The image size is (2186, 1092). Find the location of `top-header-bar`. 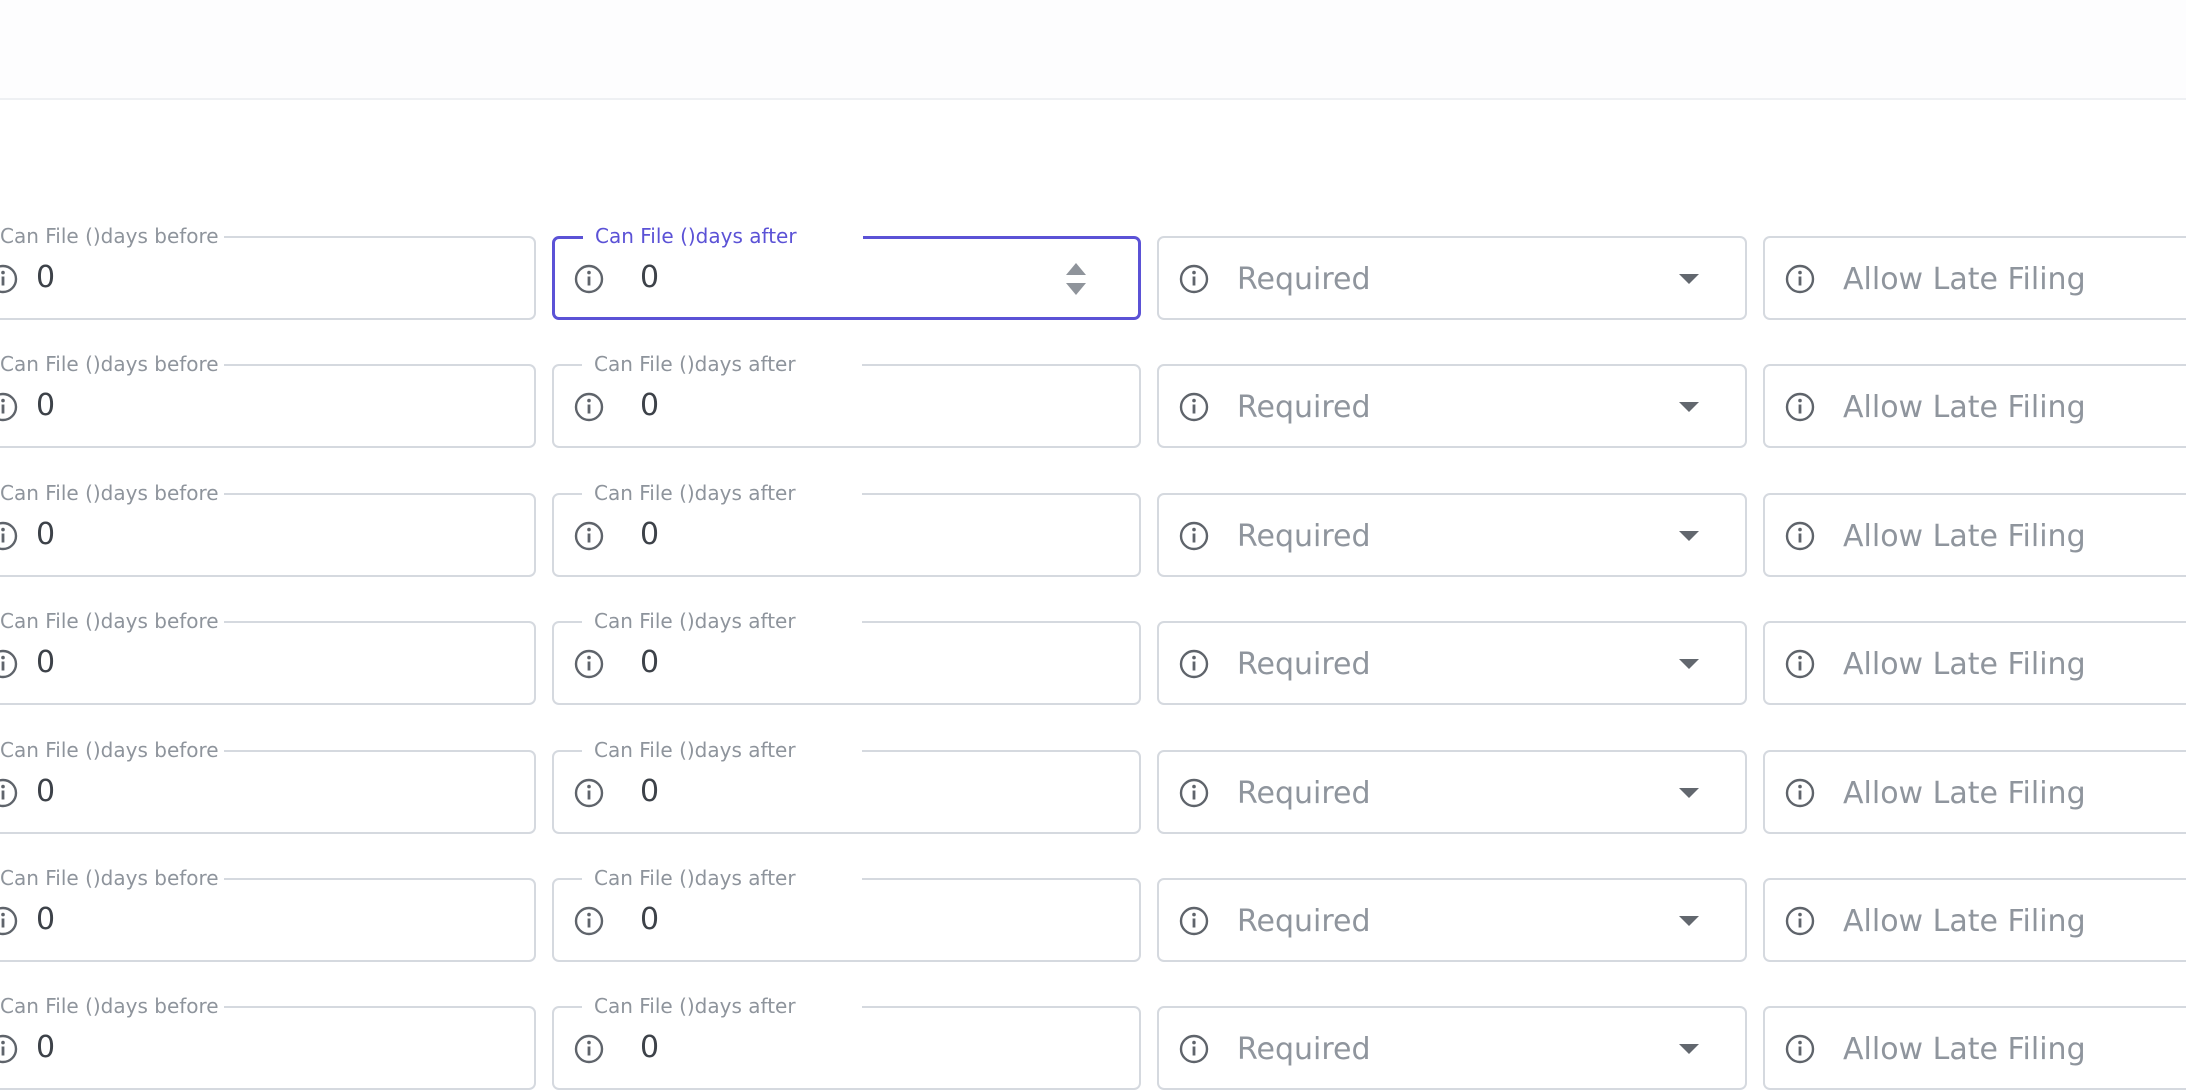

top-header-bar is located at coordinates (1093, 50).